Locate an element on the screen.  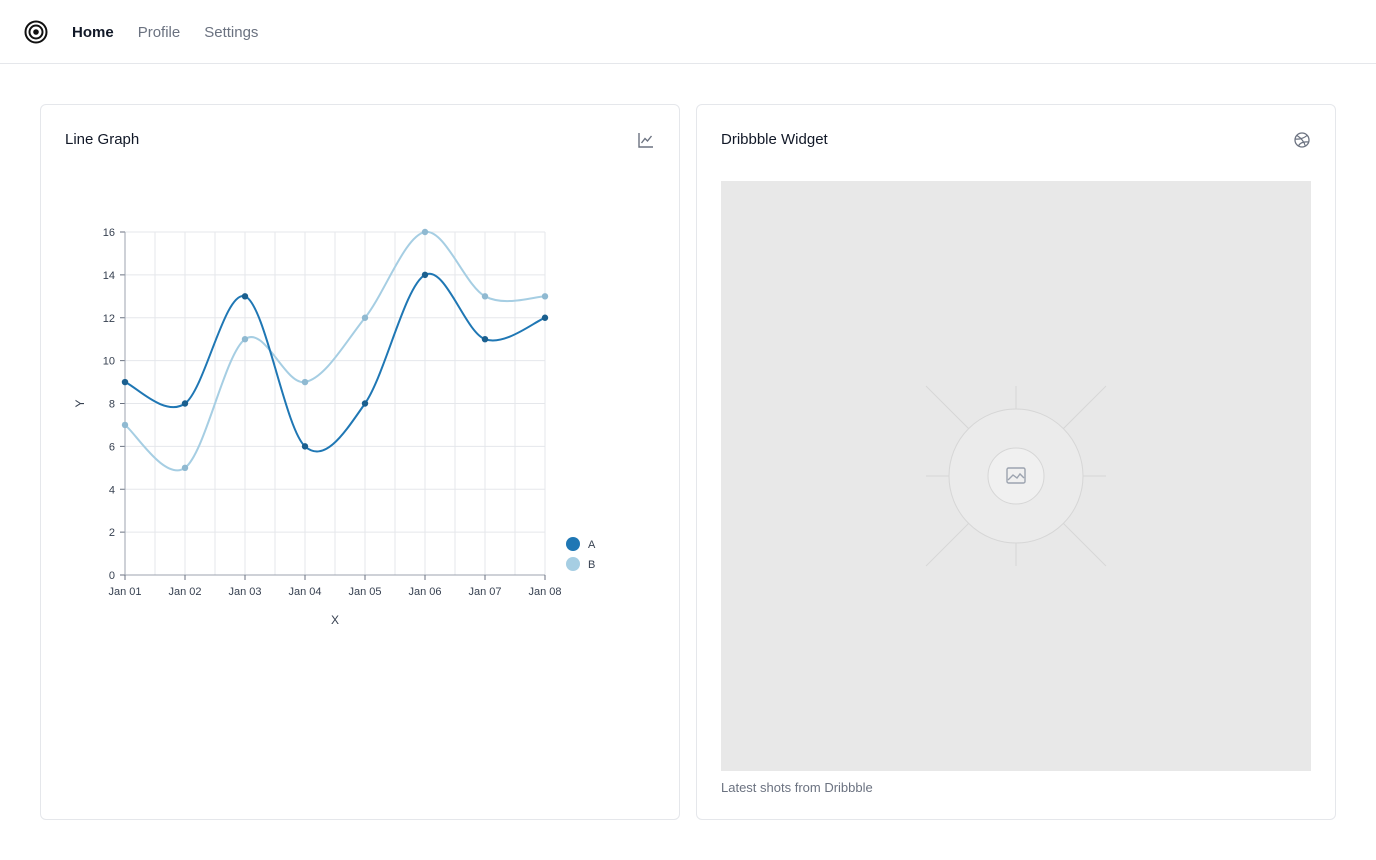
x-tick-label: Jan 07 is located at coordinates (484, 592).